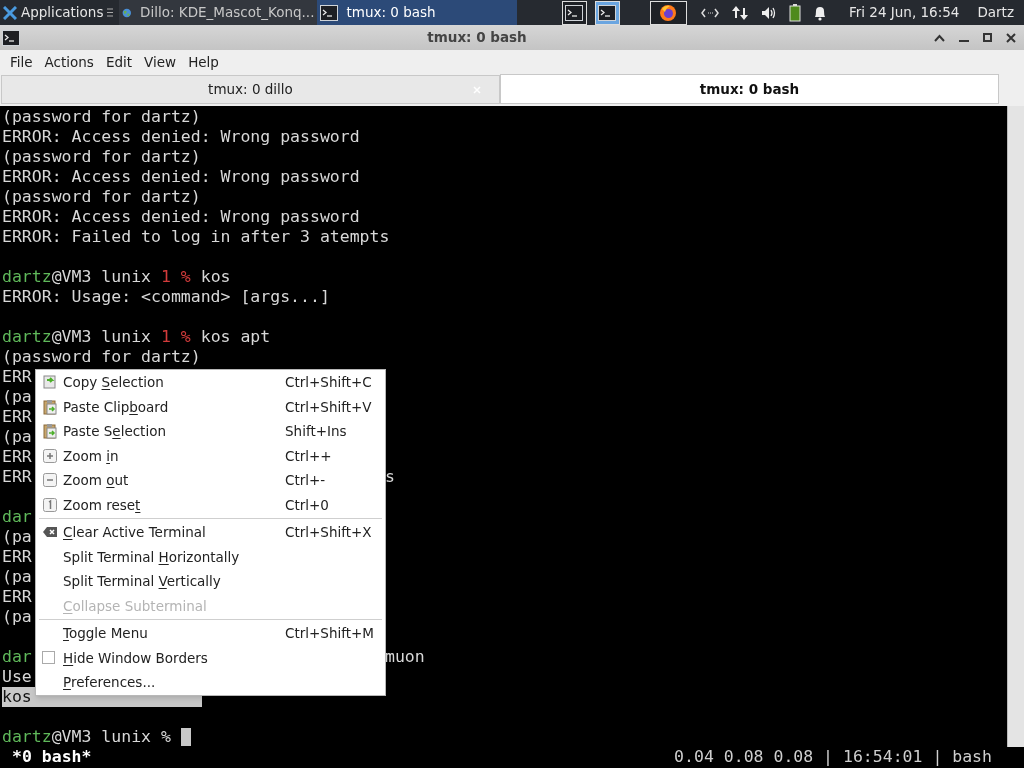  Describe the element at coordinates (210, 406) in the screenshot. I see `menu-item: Paste Clipboard Ctrl+Shift+V` at that location.